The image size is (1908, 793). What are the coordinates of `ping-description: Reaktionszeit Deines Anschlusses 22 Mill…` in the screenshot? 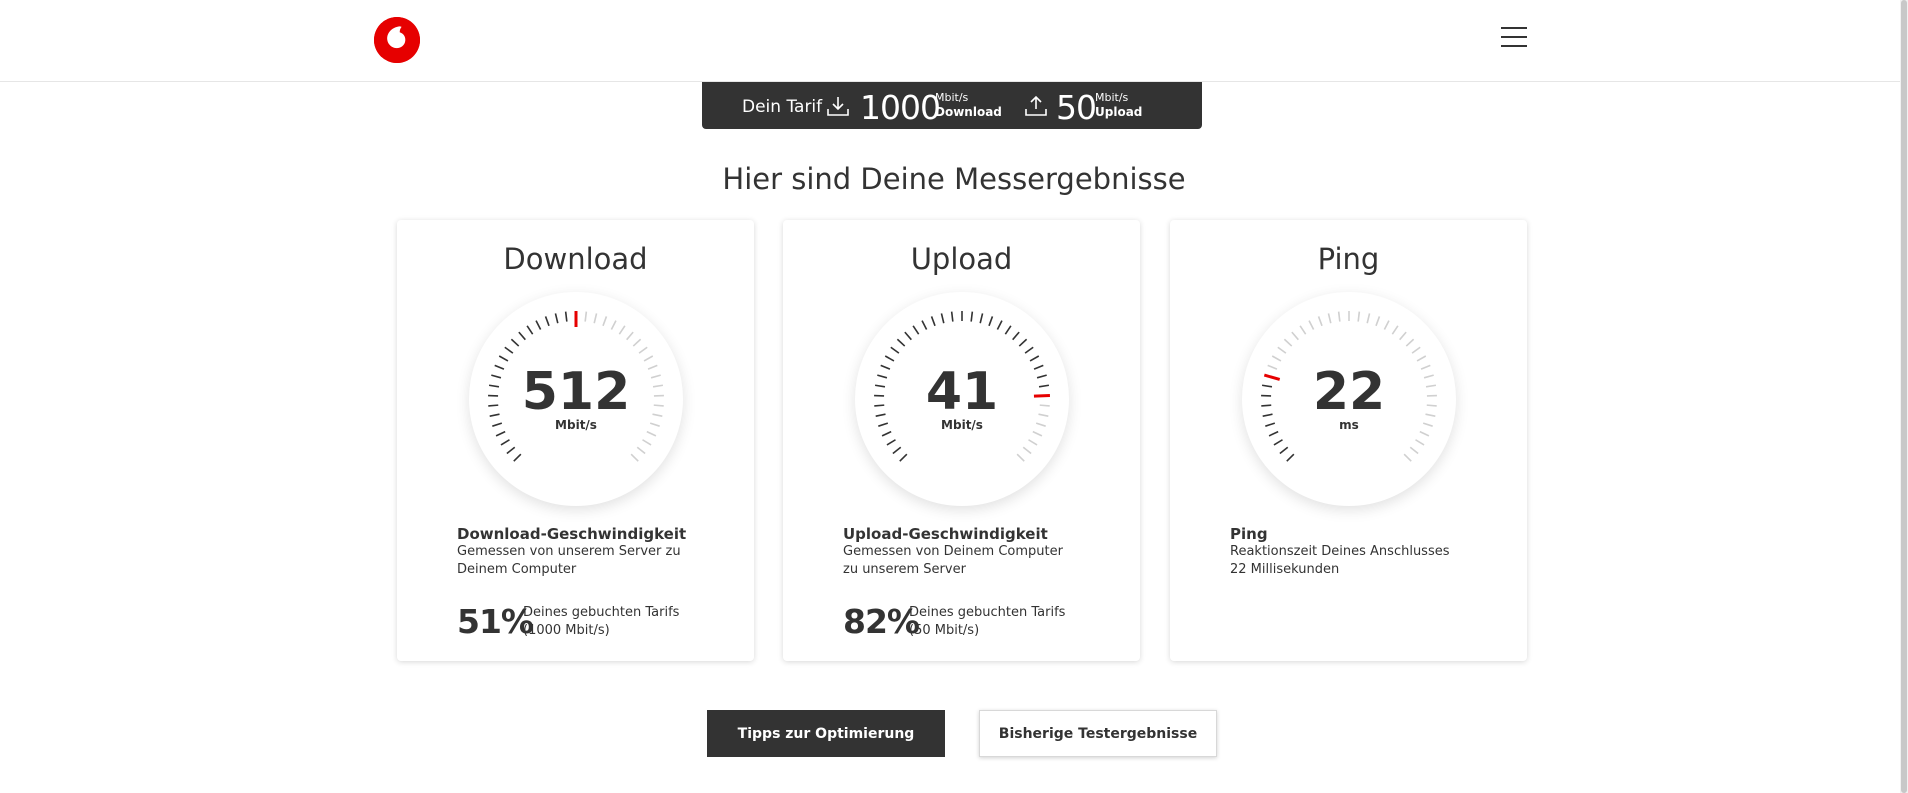 It's located at (1345, 561).